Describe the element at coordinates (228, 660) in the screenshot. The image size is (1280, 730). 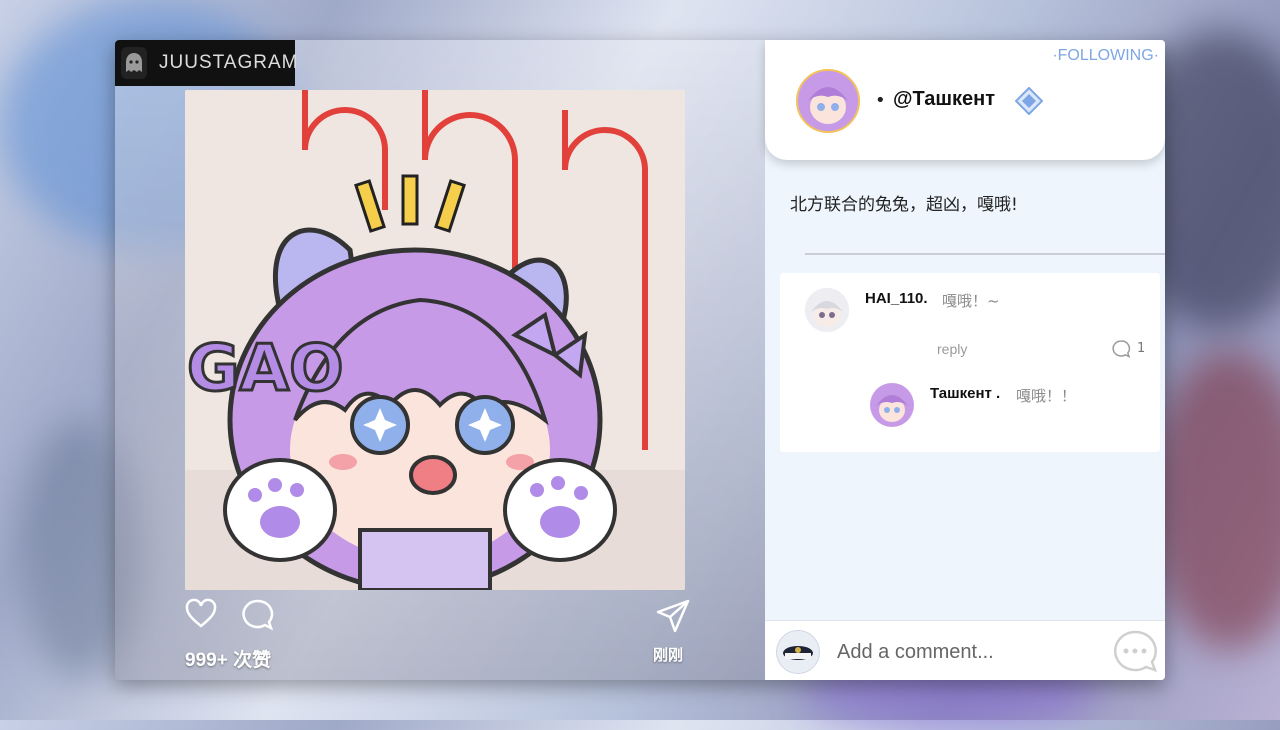
I see `like-count: 999+ 次赞` at that location.